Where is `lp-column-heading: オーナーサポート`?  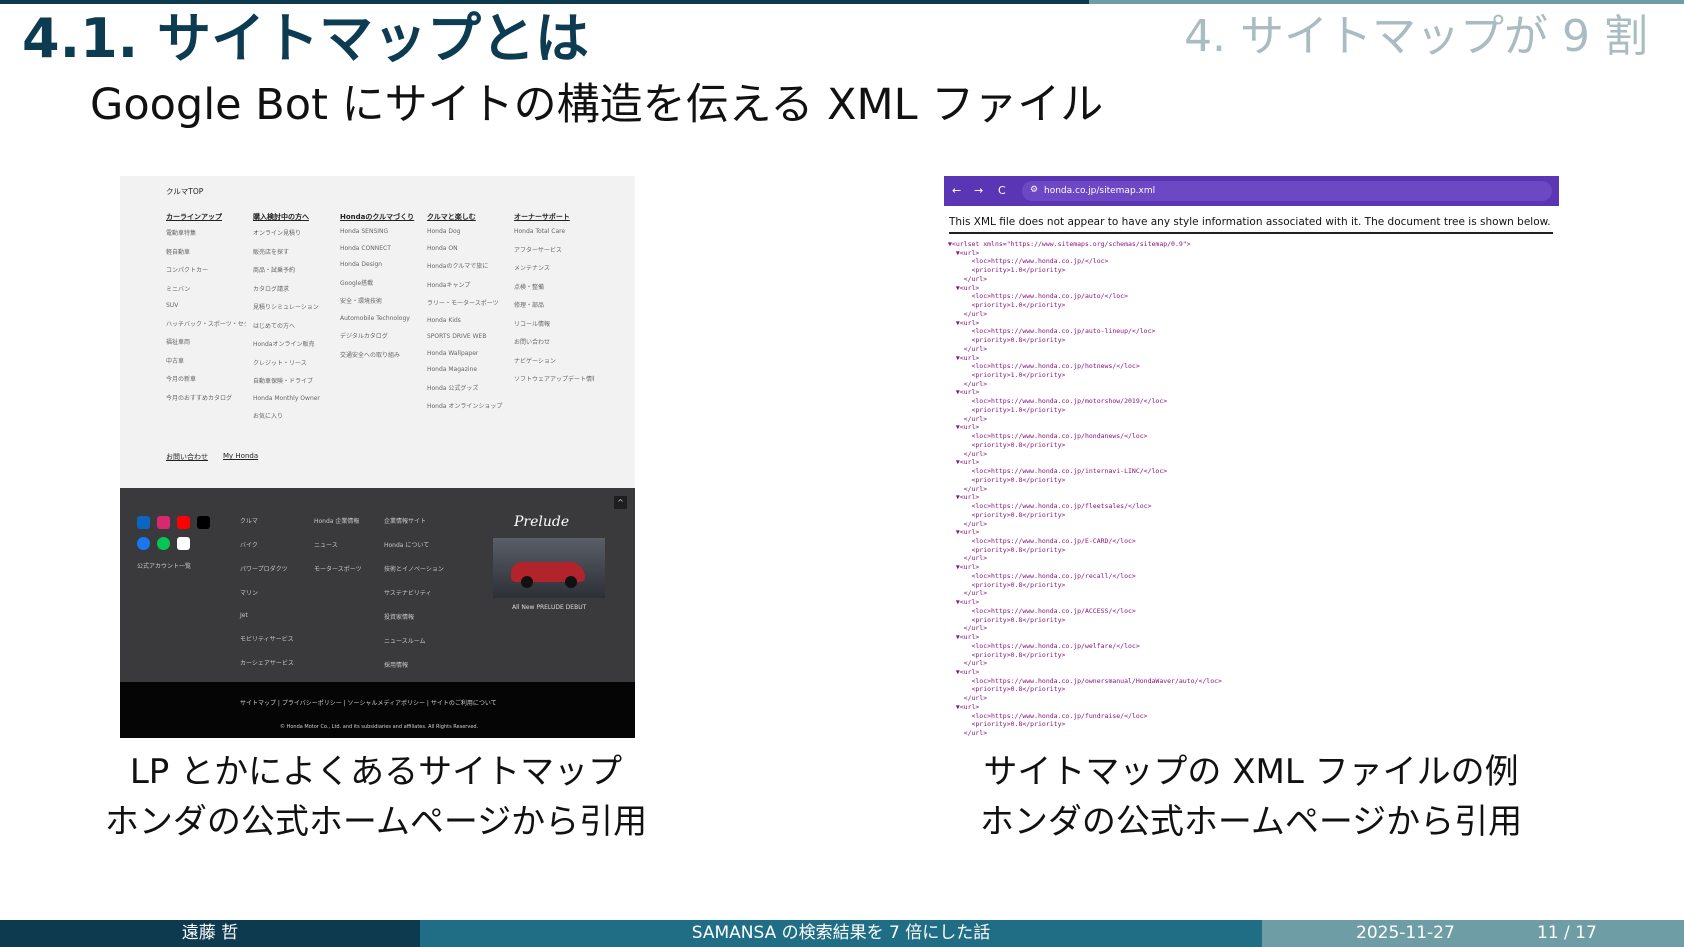 lp-column-heading: オーナーサポート is located at coordinates (542, 217).